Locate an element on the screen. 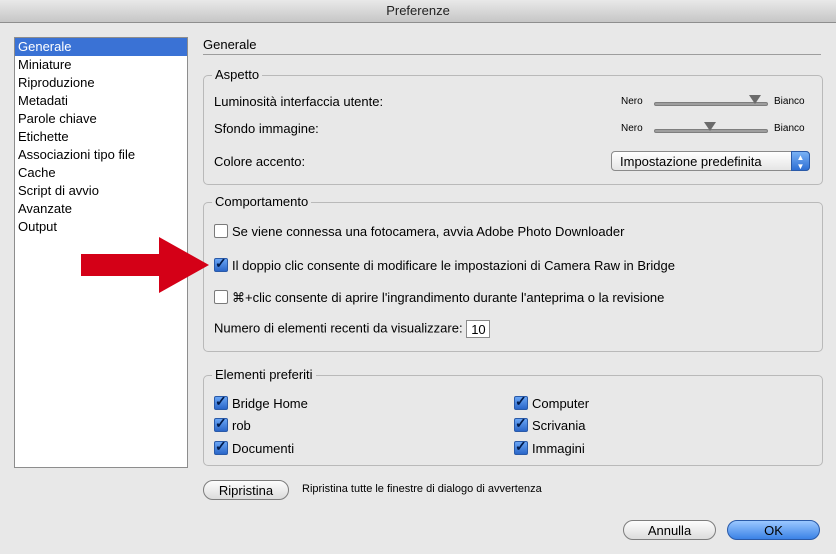 The width and height of the screenshot is (836, 554). checkbox-photo-downloader is located at coordinates (221, 231).